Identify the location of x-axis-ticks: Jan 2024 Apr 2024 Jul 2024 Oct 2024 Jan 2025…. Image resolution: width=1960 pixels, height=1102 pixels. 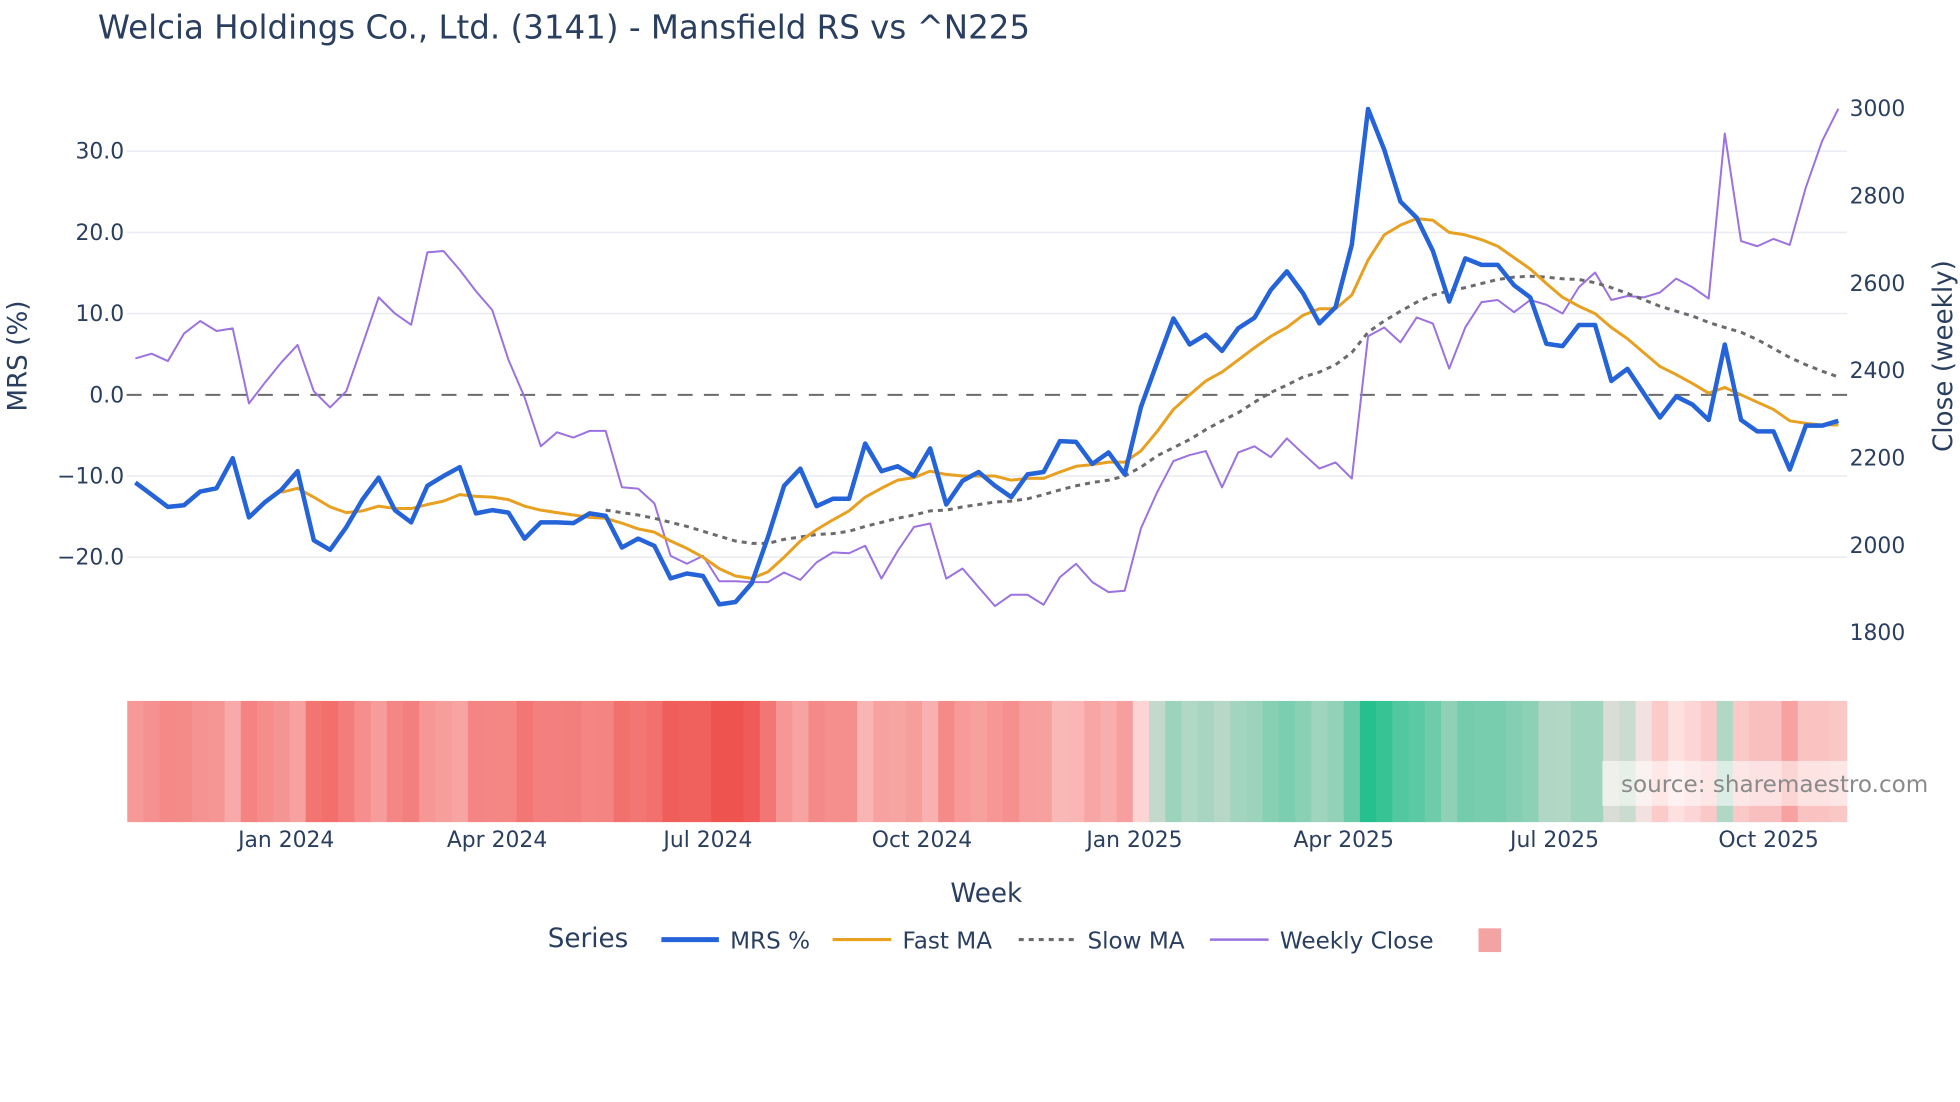
(1027, 840).